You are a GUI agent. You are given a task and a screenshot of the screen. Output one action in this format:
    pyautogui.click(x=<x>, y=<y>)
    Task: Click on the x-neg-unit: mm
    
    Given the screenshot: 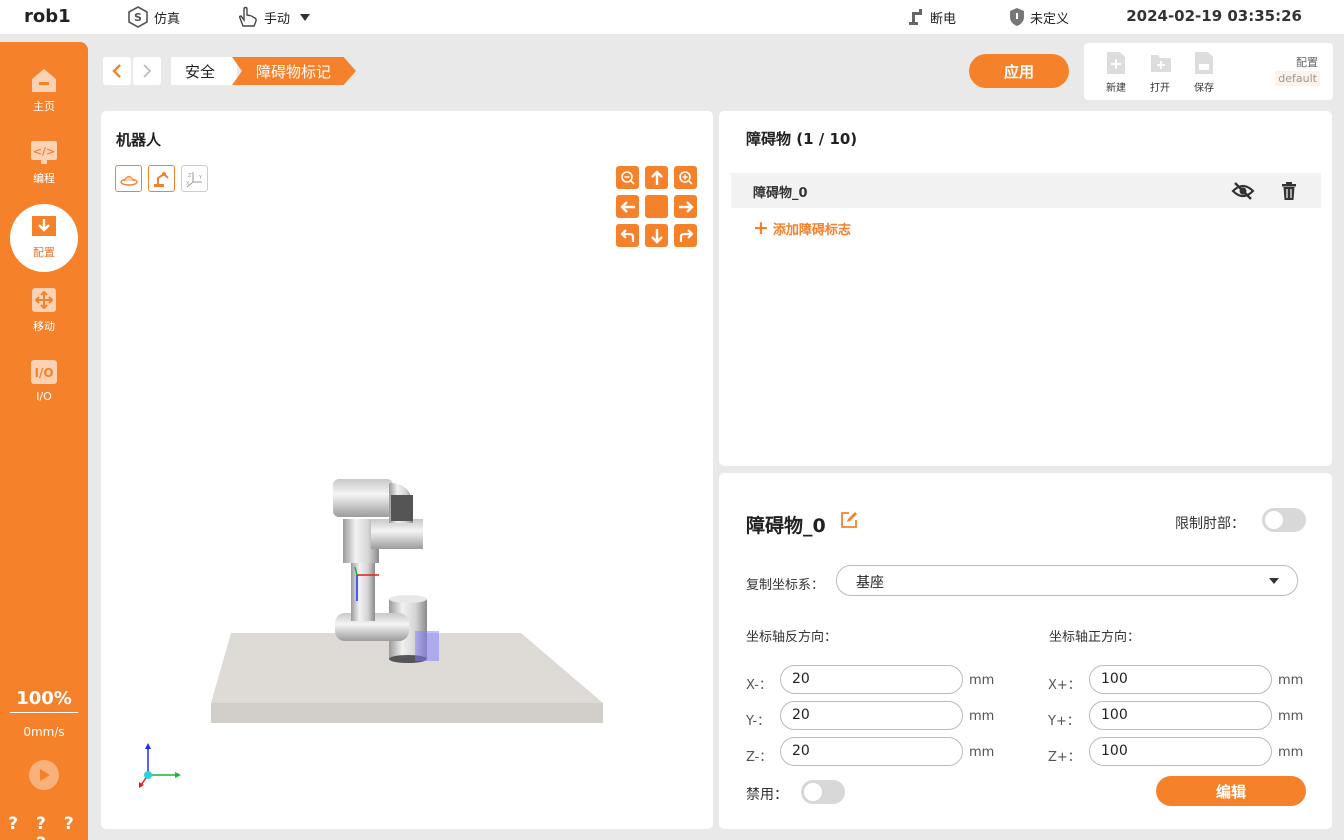 What is the action you would take?
    pyautogui.click(x=982, y=680)
    